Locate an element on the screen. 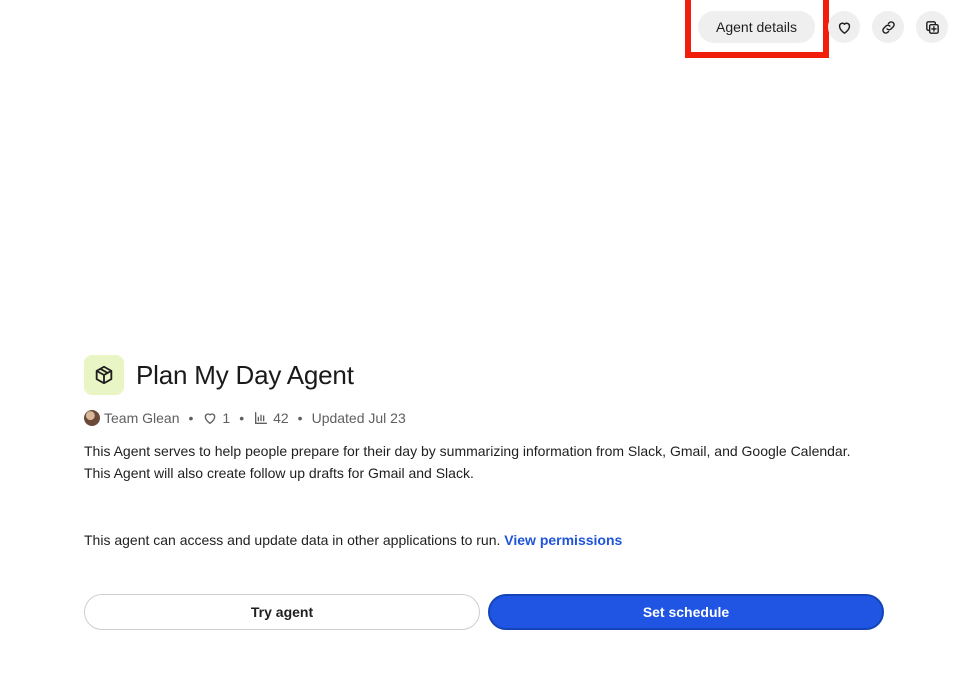  package-icon is located at coordinates (104, 375).